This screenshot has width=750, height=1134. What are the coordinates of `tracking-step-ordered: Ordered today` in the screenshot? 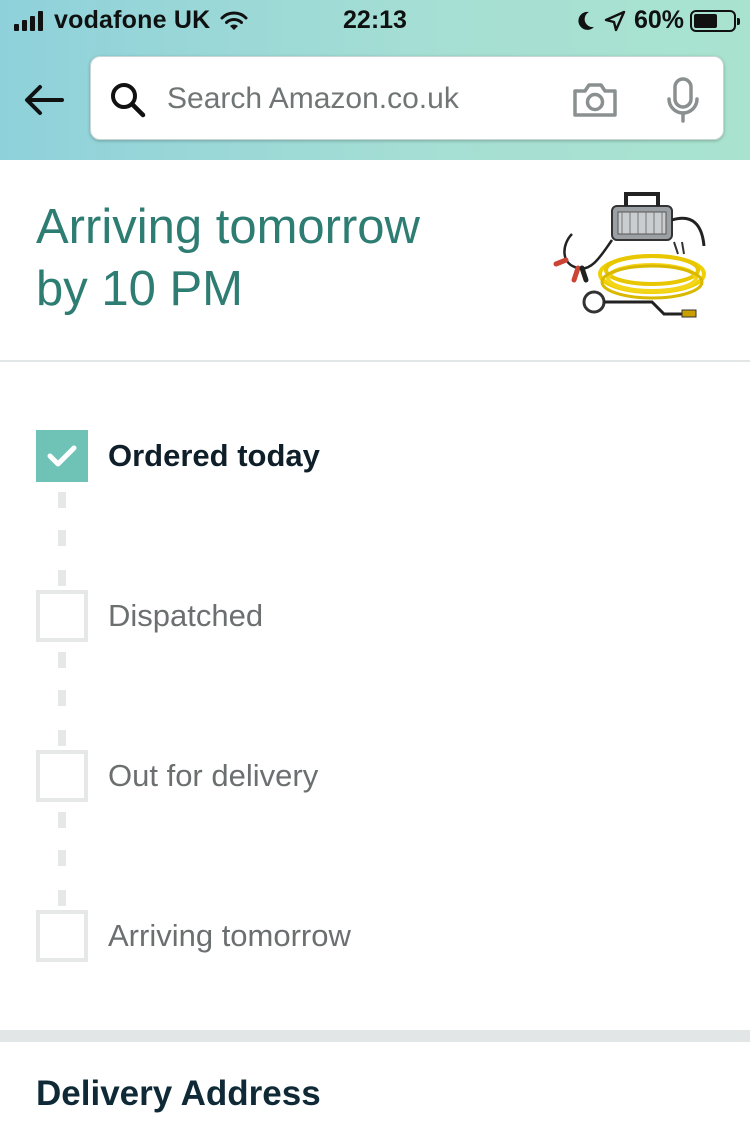 It's located at (178, 456).